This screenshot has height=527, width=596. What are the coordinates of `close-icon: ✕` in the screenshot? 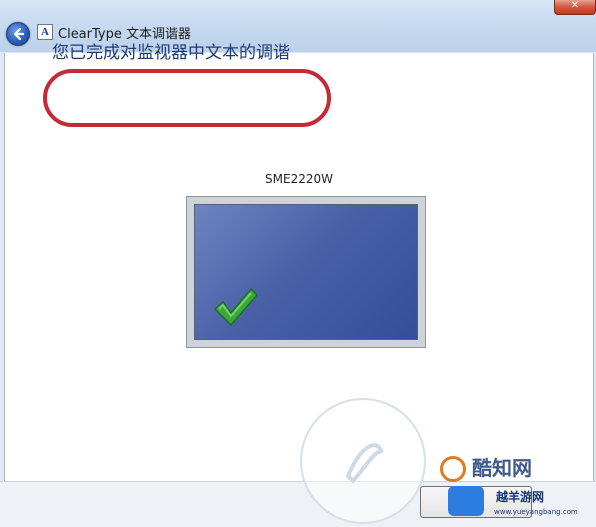 It's located at (575, 5).